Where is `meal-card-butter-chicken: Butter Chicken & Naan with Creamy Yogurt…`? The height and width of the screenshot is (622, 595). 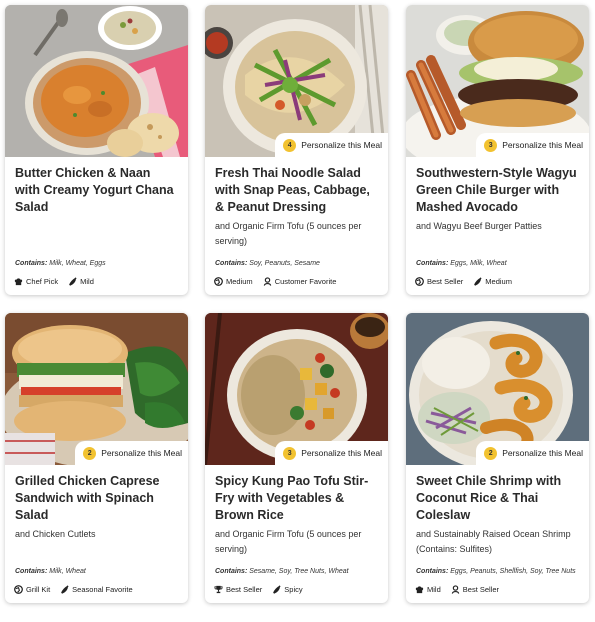
meal-card-butter-chicken: Butter Chicken & Naan with Creamy Yogurt… is located at coordinates (96, 150).